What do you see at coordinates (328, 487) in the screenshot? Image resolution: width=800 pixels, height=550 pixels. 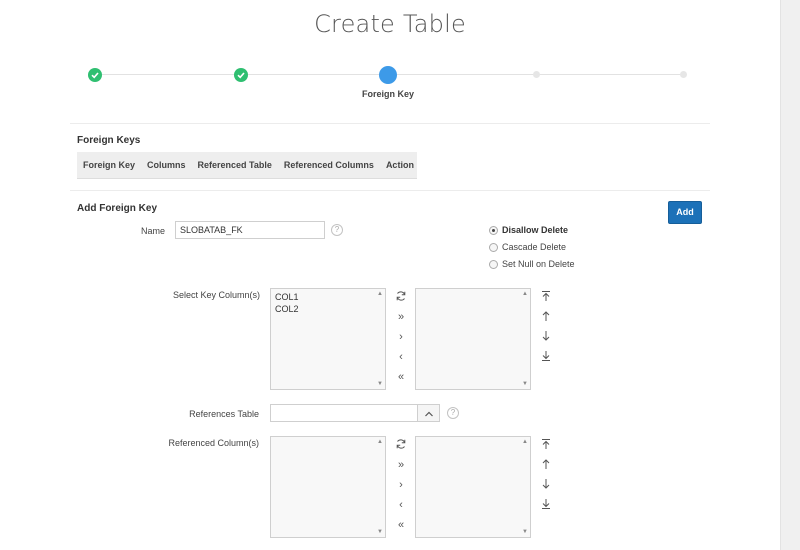 I see `referenced-columns-available-list: ▲ ▼` at bounding box center [328, 487].